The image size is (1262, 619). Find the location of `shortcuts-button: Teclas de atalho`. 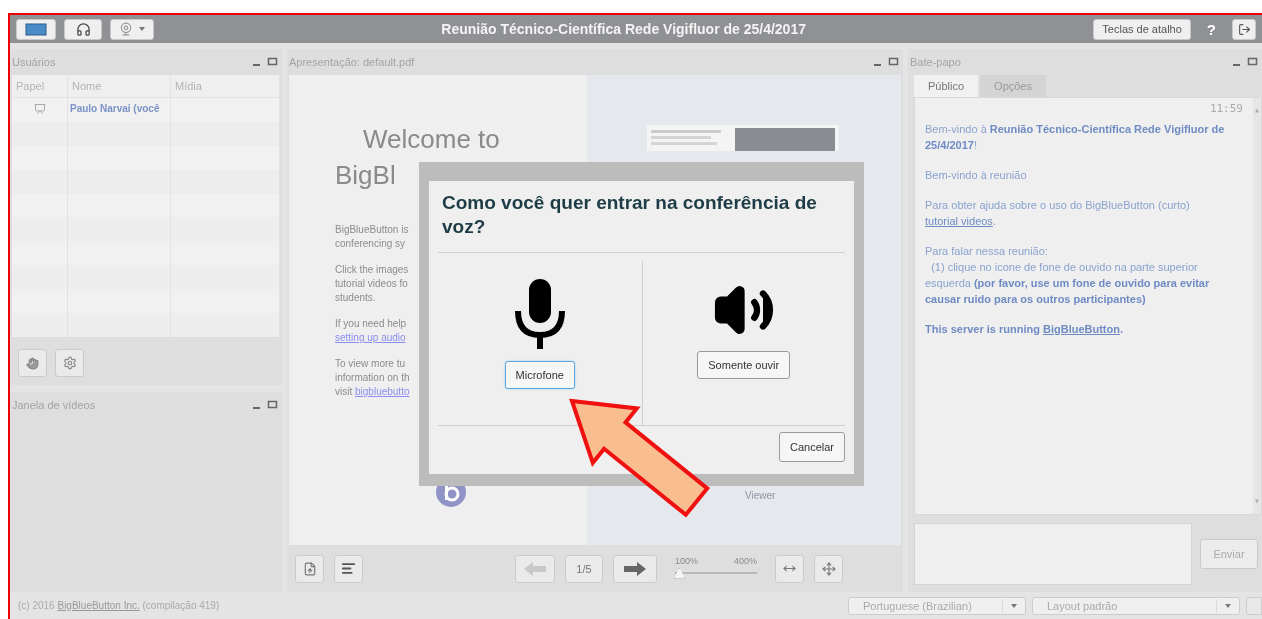

shortcuts-button: Teclas de atalho is located at coordinates (1142, 29).